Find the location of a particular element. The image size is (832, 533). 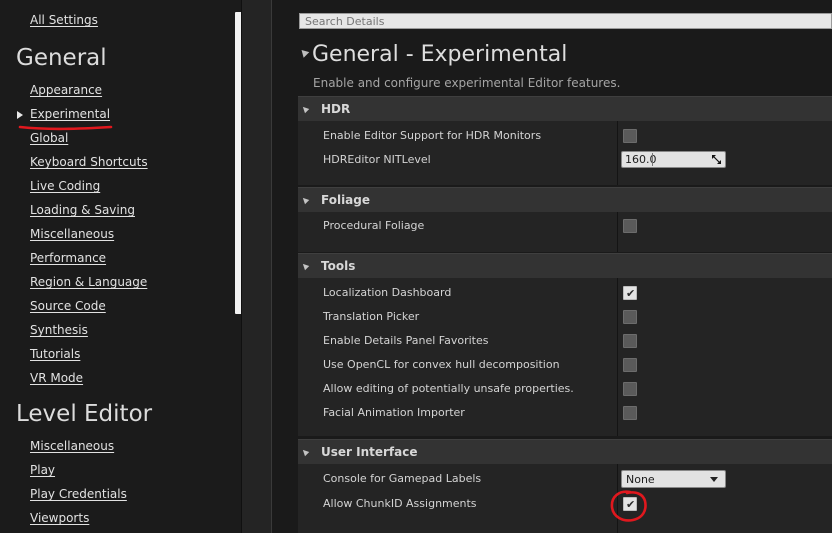

slider-fill-edge is located at coordinates (652, 159).